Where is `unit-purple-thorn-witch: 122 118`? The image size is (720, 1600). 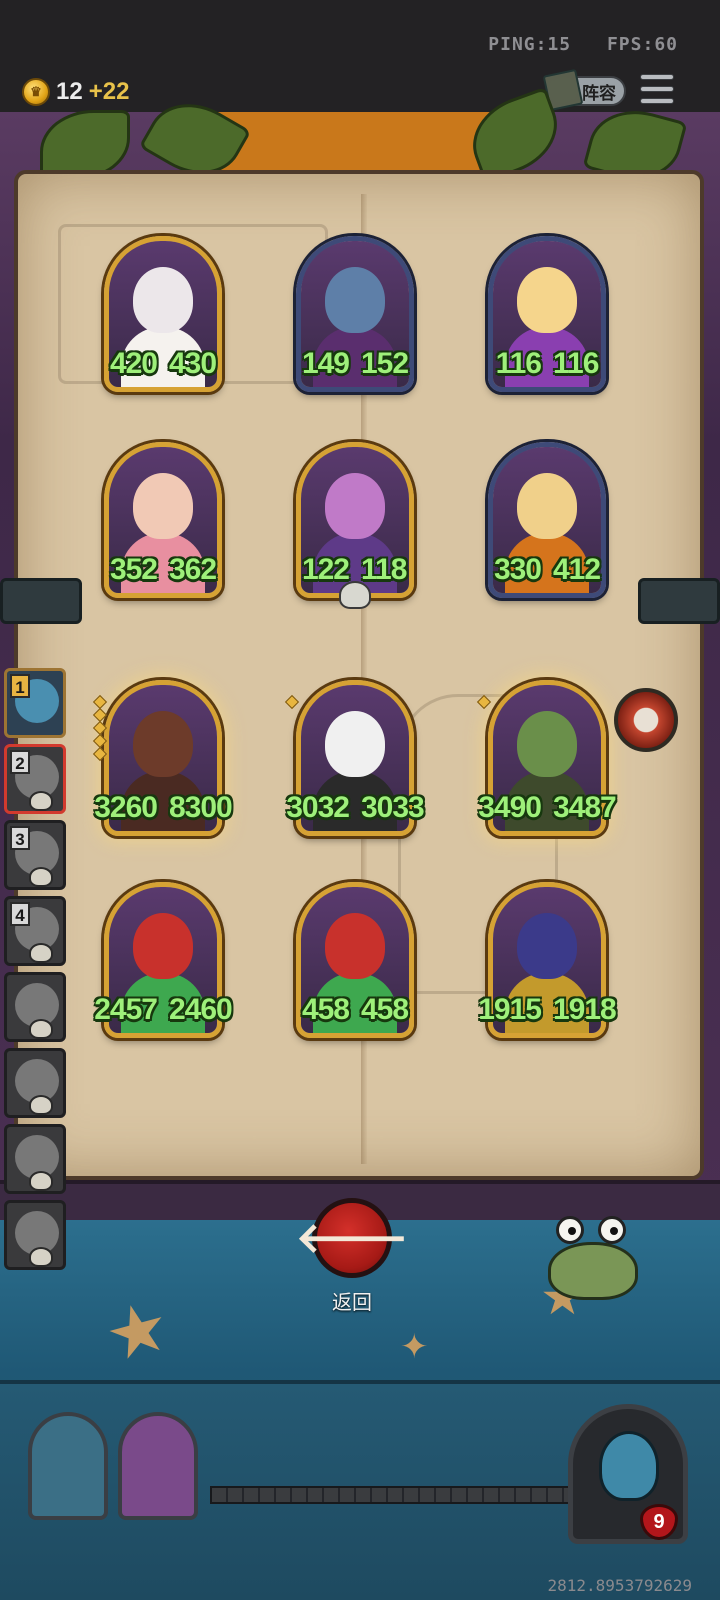 unit-purple-thorn-witch: 122 118 is located at coordinates (355, 525).